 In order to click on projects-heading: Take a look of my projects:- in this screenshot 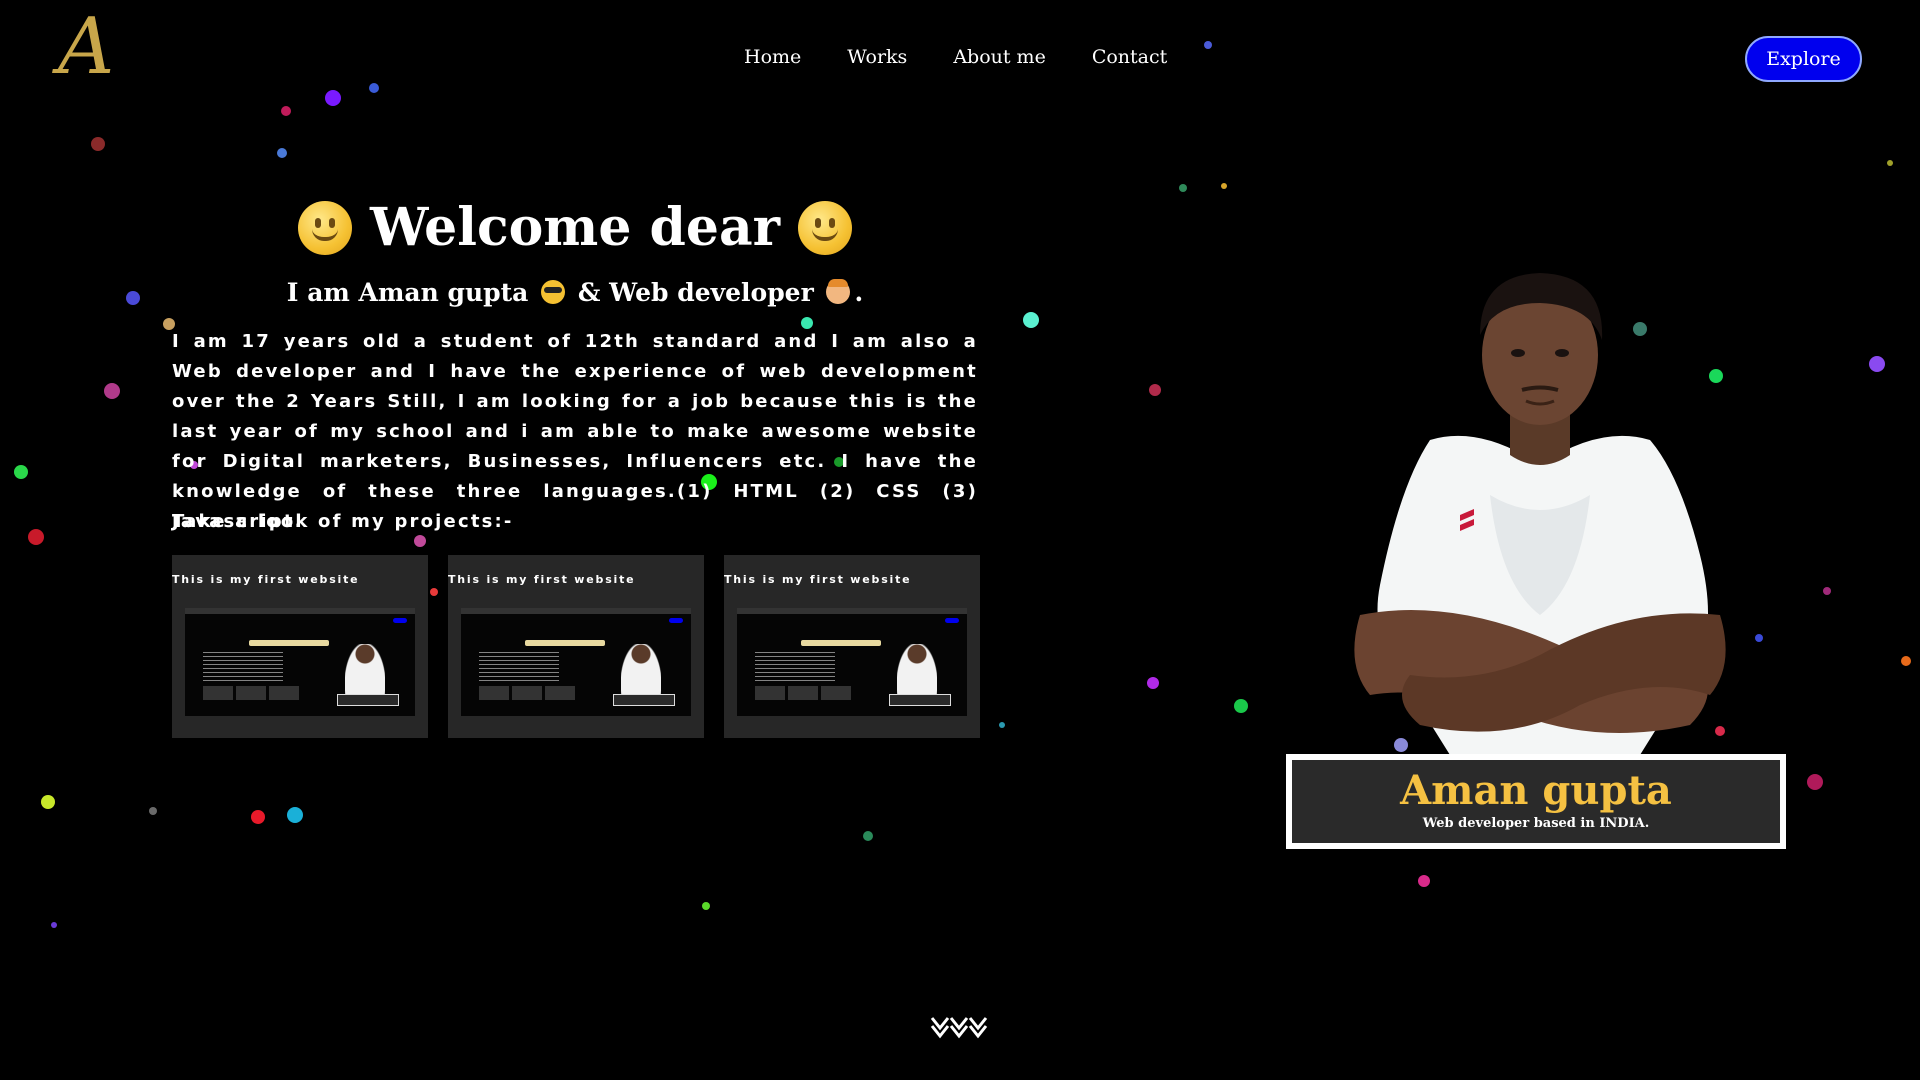, I will do `click(343, 521)`.